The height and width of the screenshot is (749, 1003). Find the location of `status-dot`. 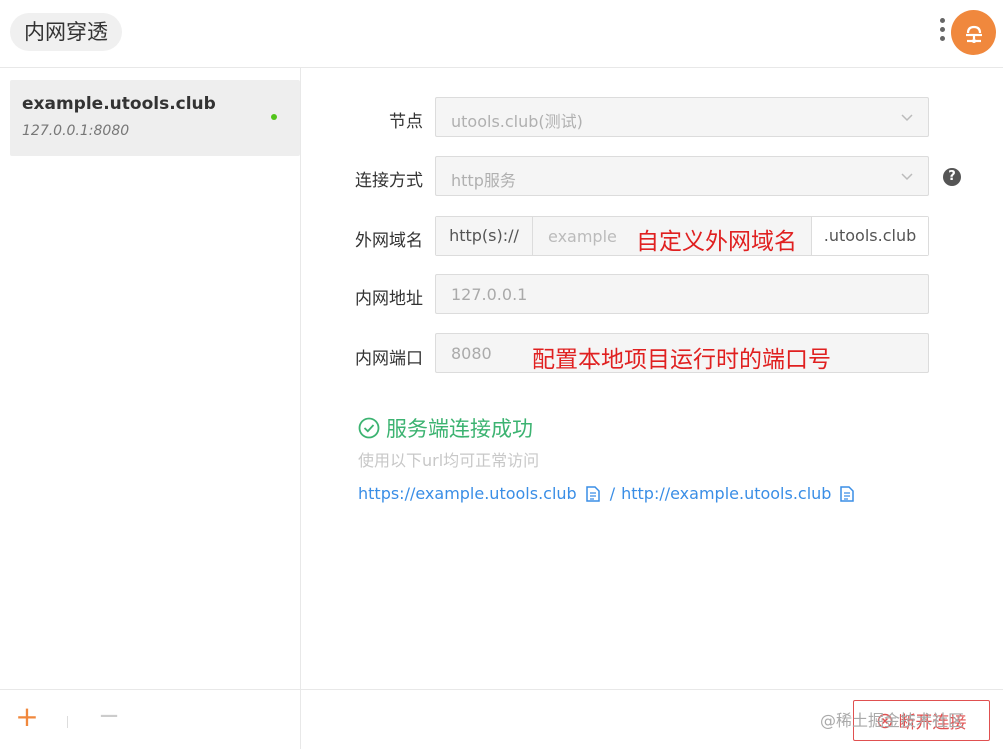

status-dot is located at coordinates (274, 117).